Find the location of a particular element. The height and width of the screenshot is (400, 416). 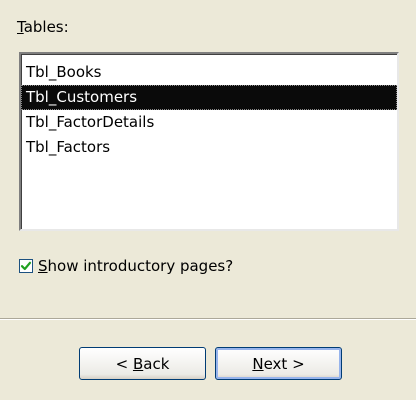

show-intro-mnemonic: S is located at coordinates (43, 266).